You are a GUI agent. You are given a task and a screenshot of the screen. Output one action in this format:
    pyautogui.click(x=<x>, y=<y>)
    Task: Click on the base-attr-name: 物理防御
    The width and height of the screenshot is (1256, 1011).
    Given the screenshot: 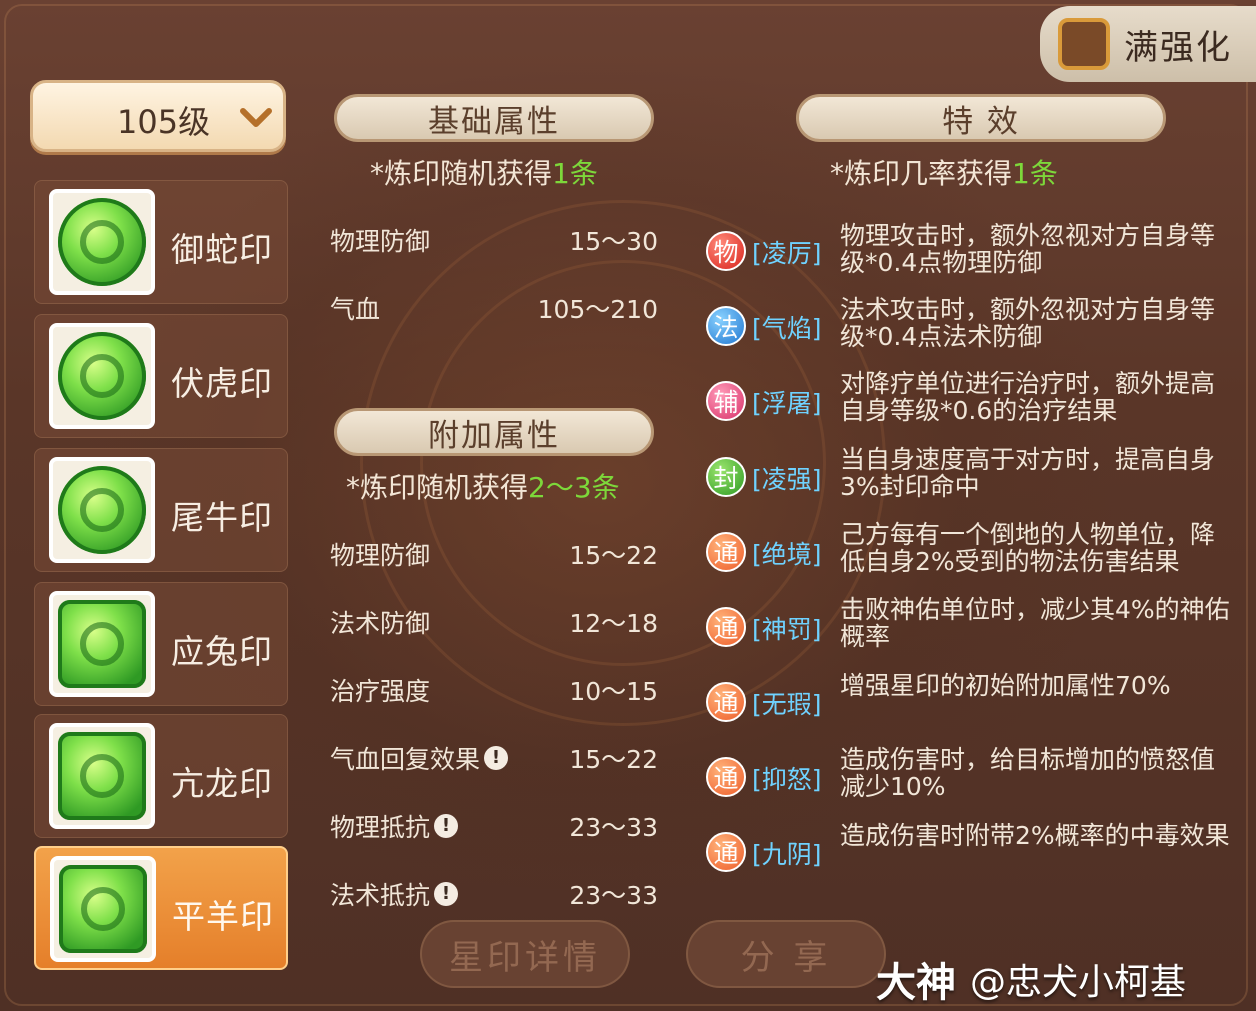 What is the action you would take?
    pyautogui.click(x=380, y=241)
    